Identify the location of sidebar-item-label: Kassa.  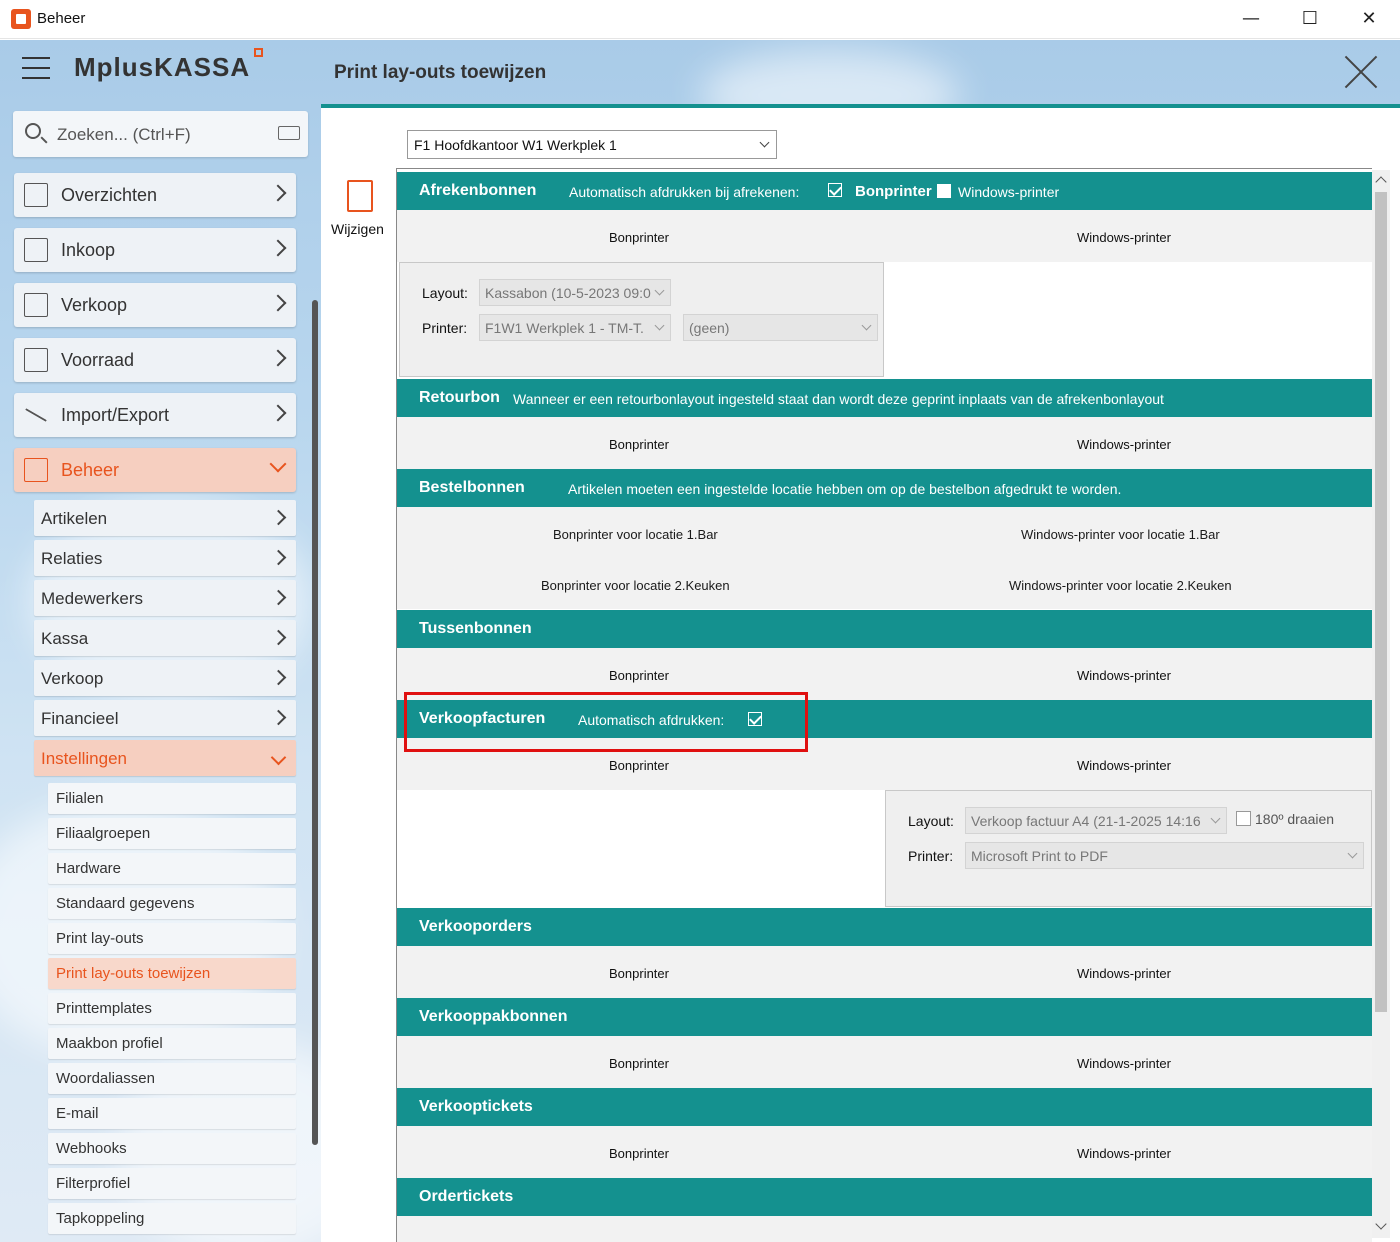
(65, 638).